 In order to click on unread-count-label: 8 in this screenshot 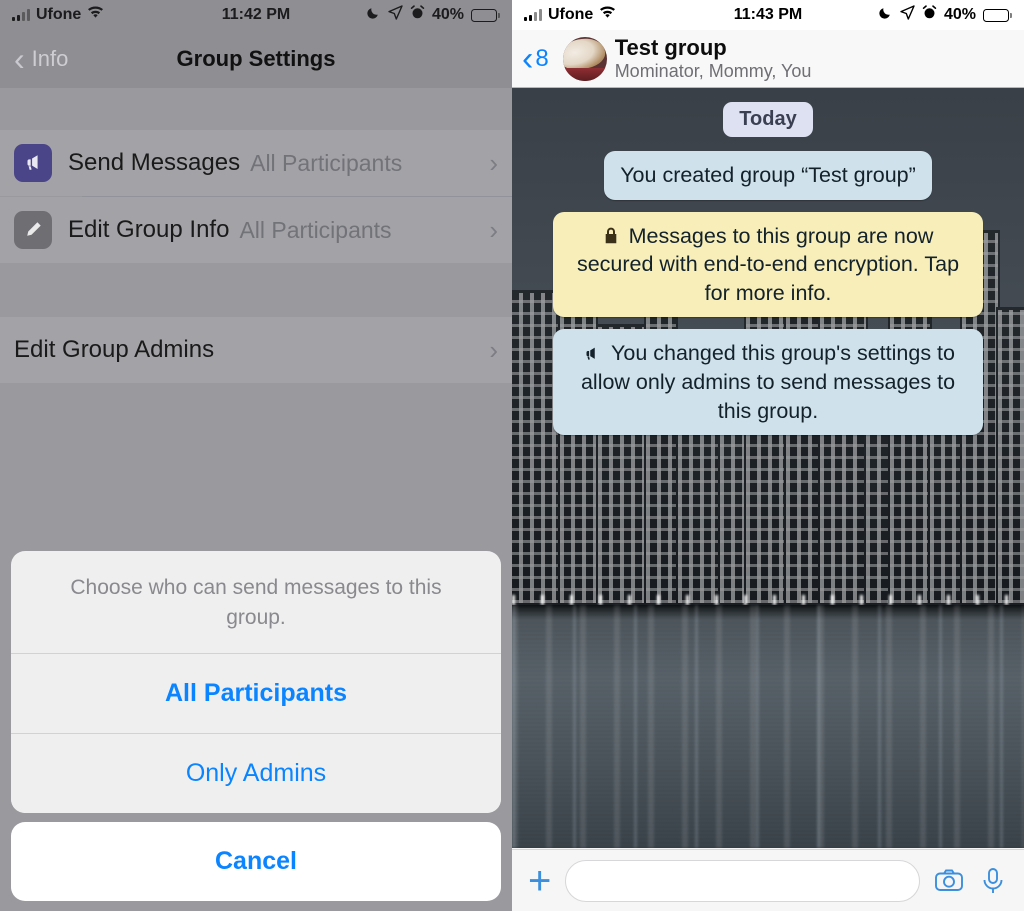, I will do `click(542, 58)`.